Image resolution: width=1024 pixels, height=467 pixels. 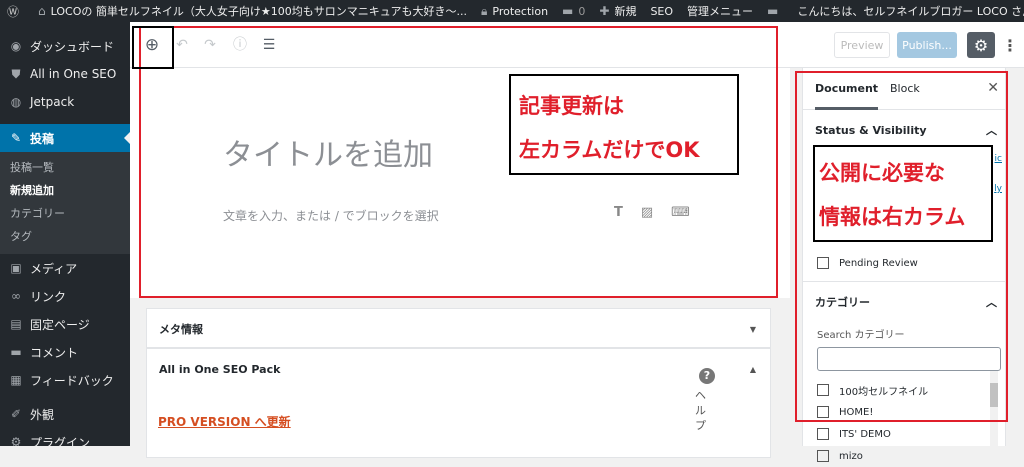 I want to click on seo-label: SEO, so click(x=662, y=11).